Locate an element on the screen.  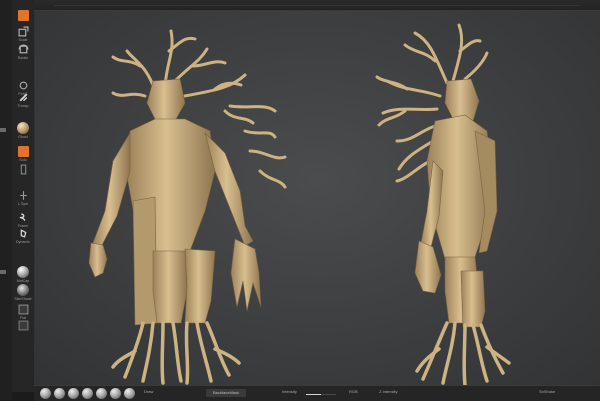
rgb-label: RGB is located at coordinates (353, 391).